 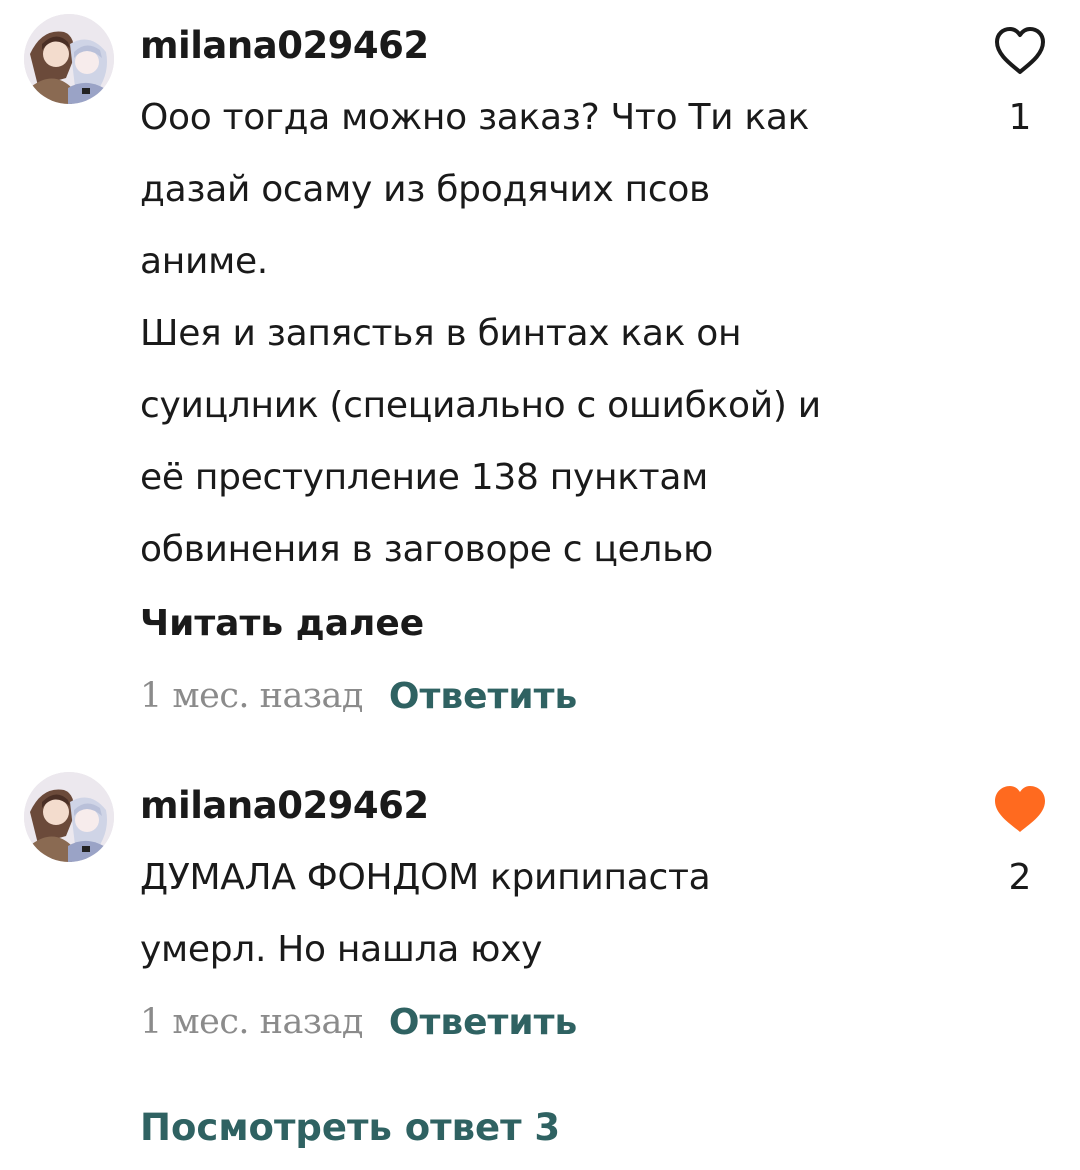 I want to click on comment-text-line: аниме., so click(x=204, y=261).